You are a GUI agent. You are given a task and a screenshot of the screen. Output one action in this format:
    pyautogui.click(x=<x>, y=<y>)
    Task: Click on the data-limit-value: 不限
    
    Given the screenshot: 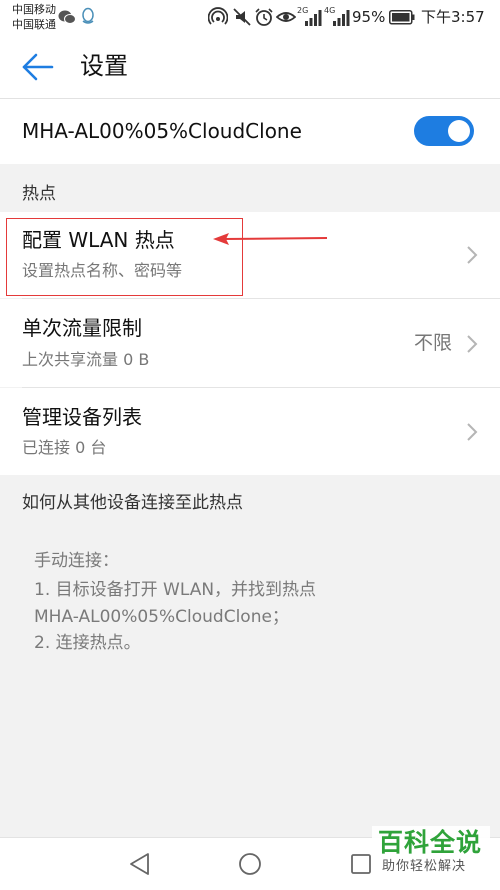 What is the action you would take?
    pyautogui.click(x=433, y=343)
    